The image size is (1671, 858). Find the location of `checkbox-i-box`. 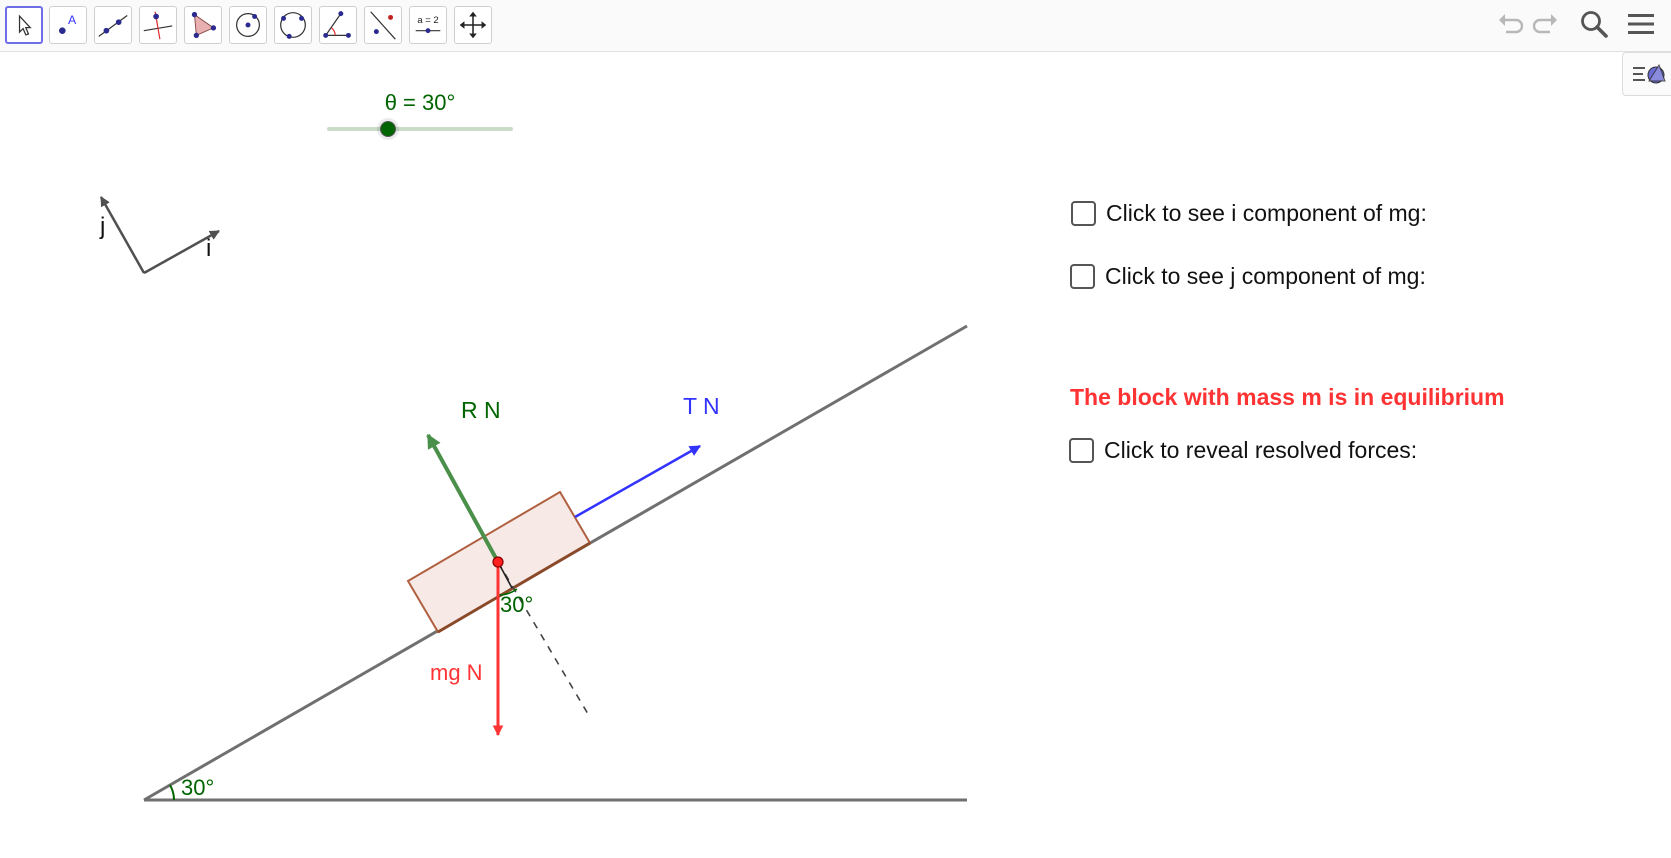

checkbox-i-box is located at coordinates (1083, 213).